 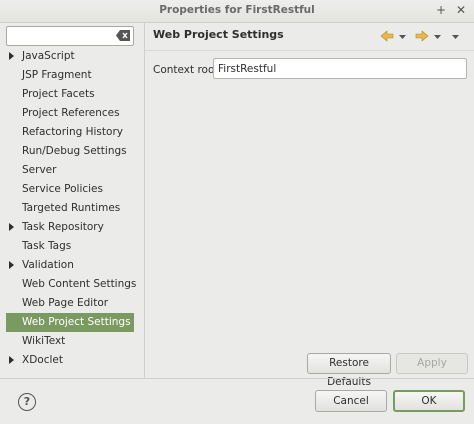 What do you see at coordinates (62, 189) in the screenshot?
I see `tree-item-label: Service Policies` at bounding box center [62, 189].